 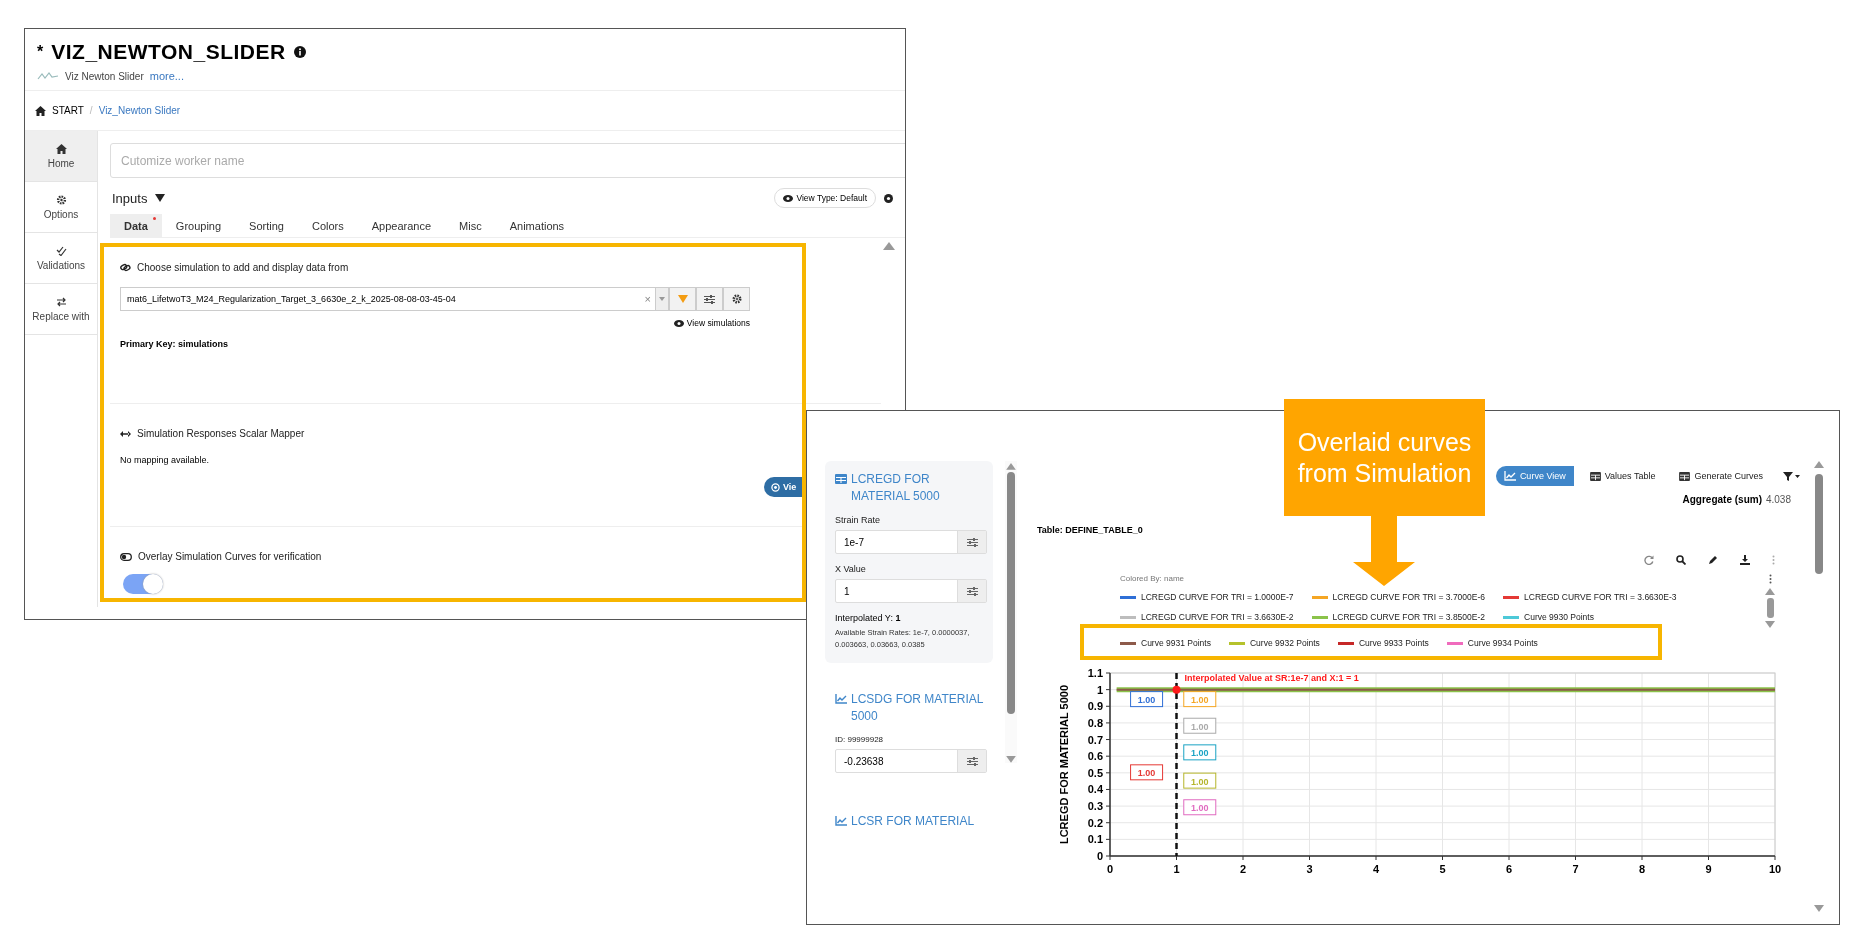 I want to click on colored-by-label: Colored By: name, so click(x=1153, y=578).